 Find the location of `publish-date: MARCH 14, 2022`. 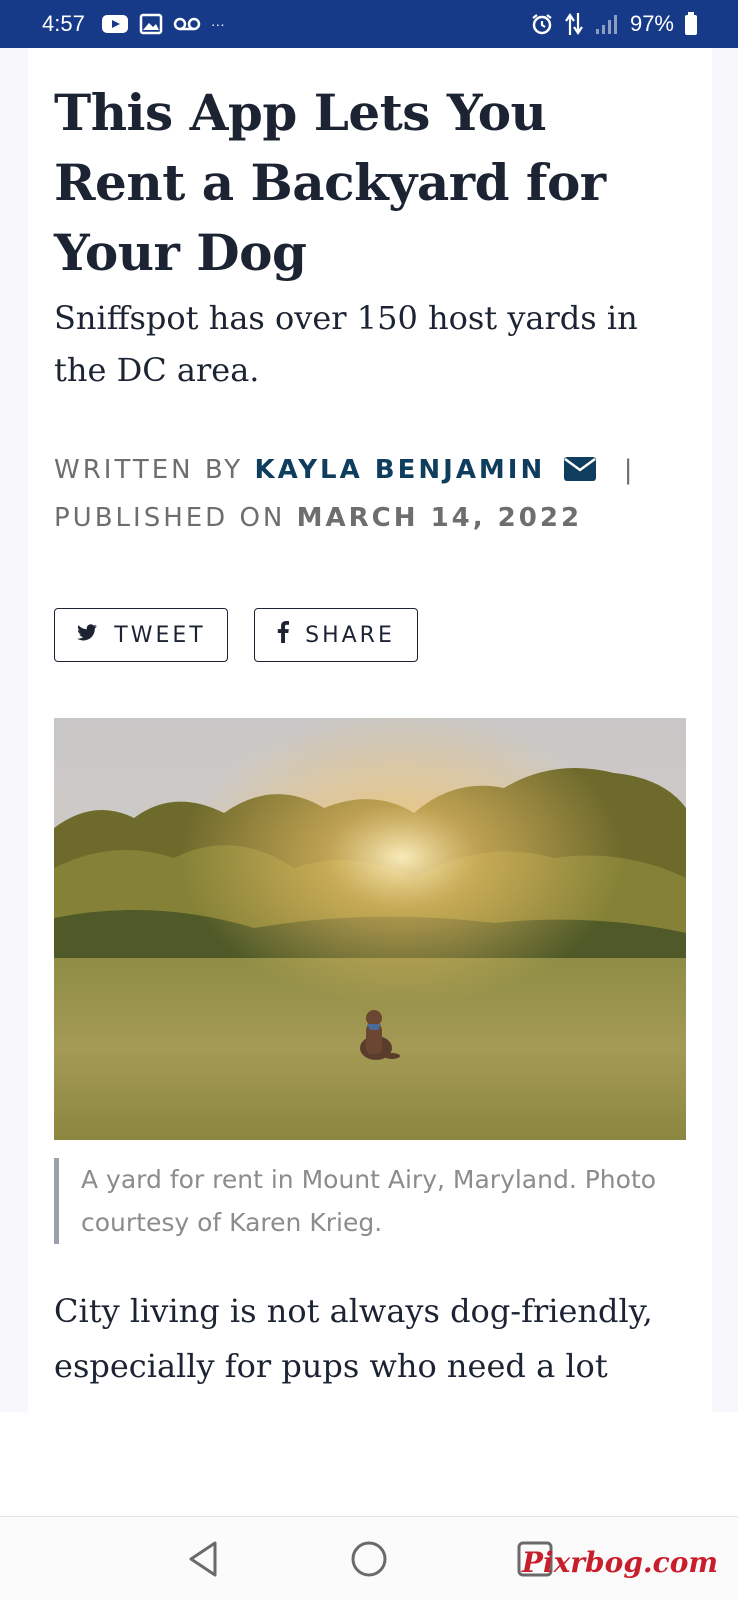

publish-date: MARCH 14, 2022 is located at coordinates (439, 518).